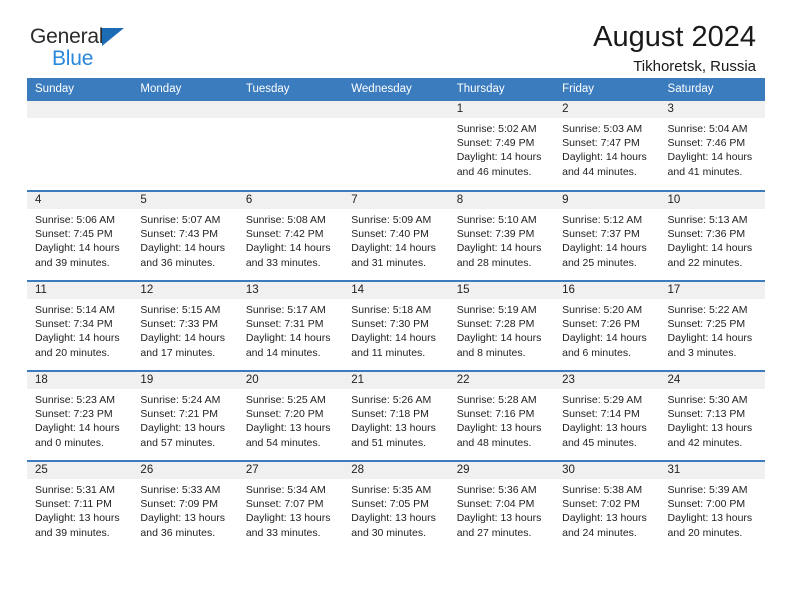 The width and height of the screenshot is (792, 612). Describe the element at coordinates (494, 171) in the screenshot. I see `daylight-duration-line2: and 46 minutes.` at that location.